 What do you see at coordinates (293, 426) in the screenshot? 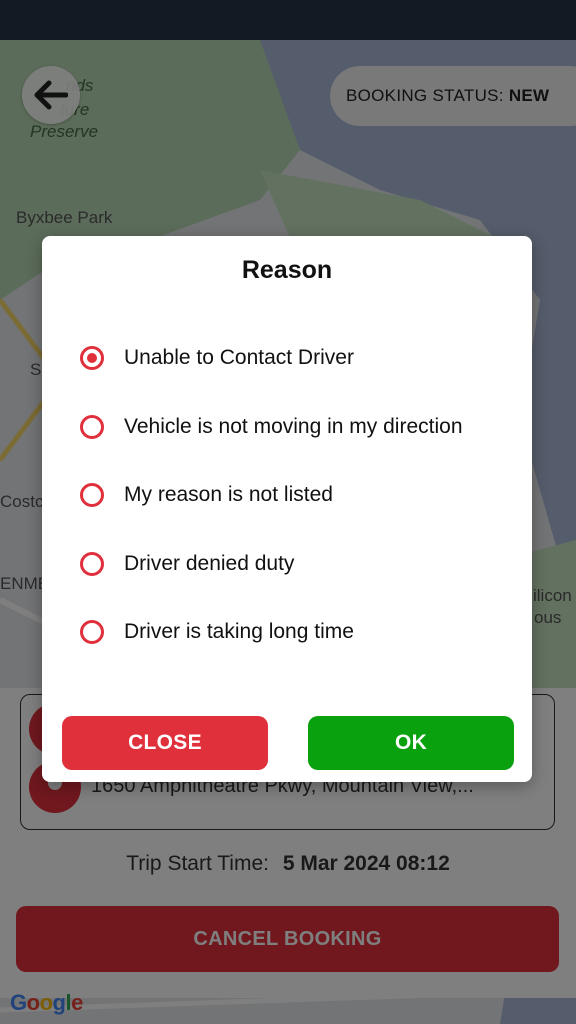
I see `reason-option-label: Vehicle is not moving in my direction` at bounding box center [293, 426].